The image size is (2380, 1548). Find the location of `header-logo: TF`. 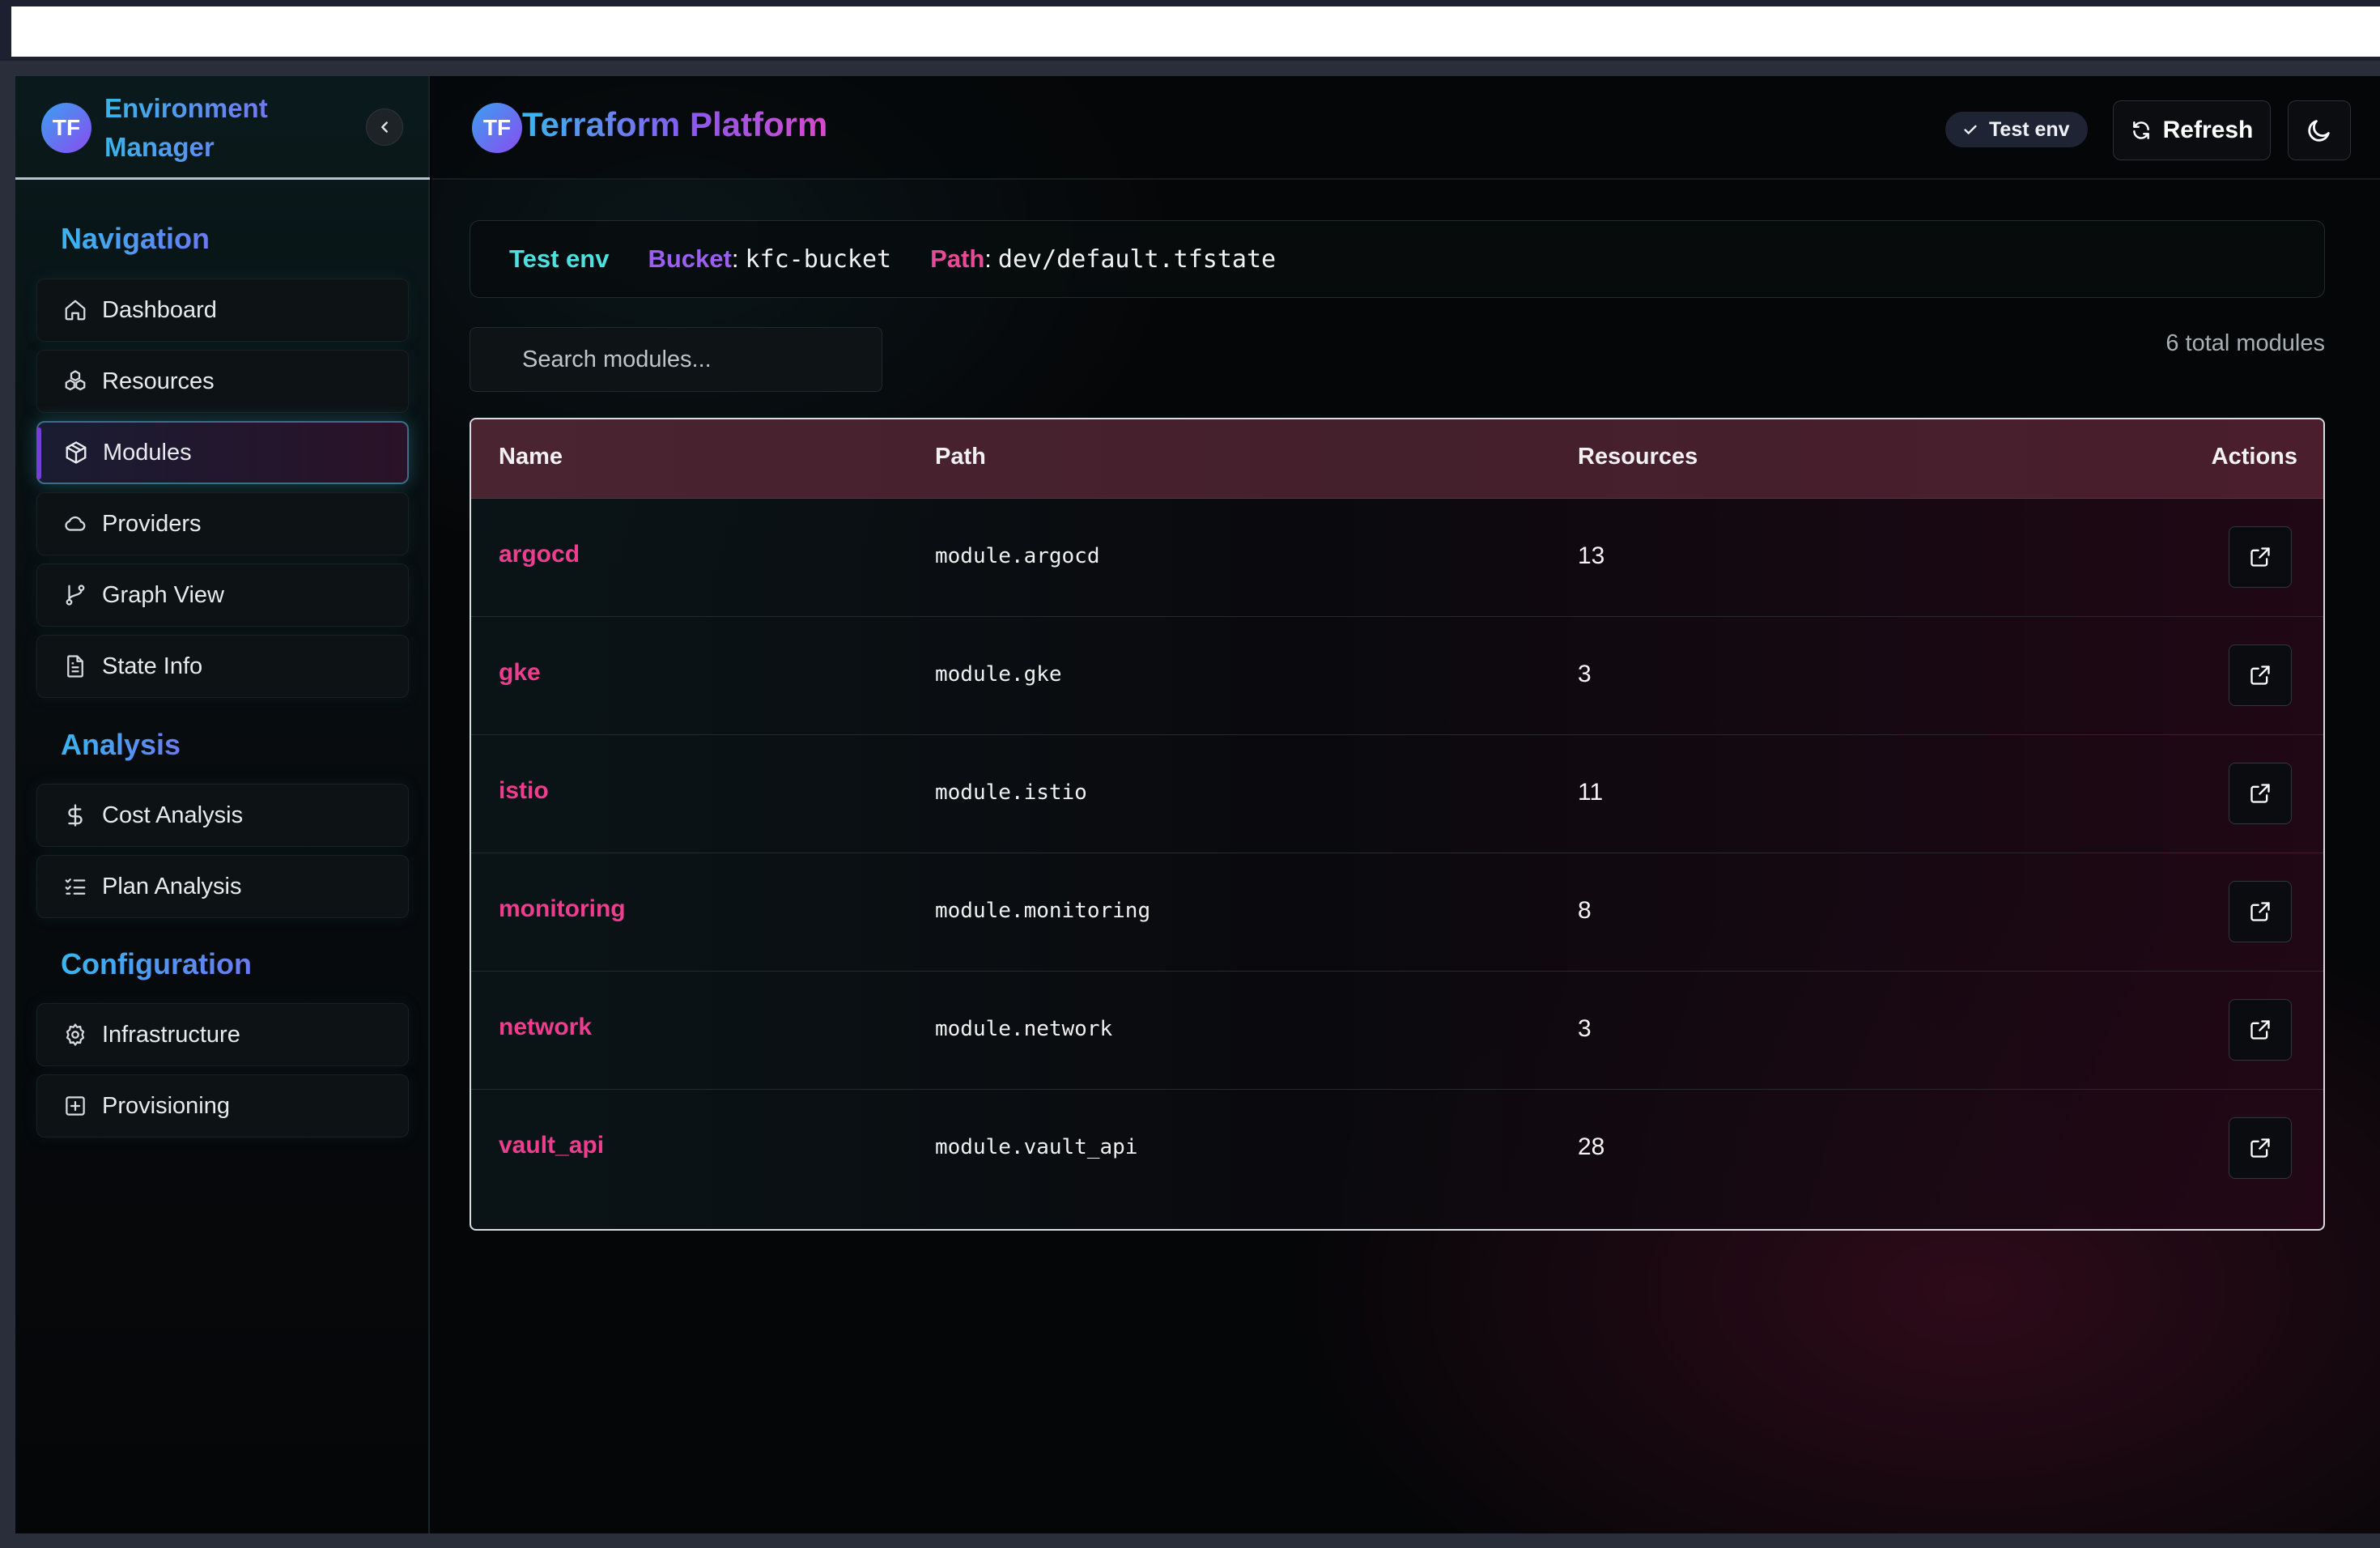

header-logo: TF is located at coordinates (497, 128).